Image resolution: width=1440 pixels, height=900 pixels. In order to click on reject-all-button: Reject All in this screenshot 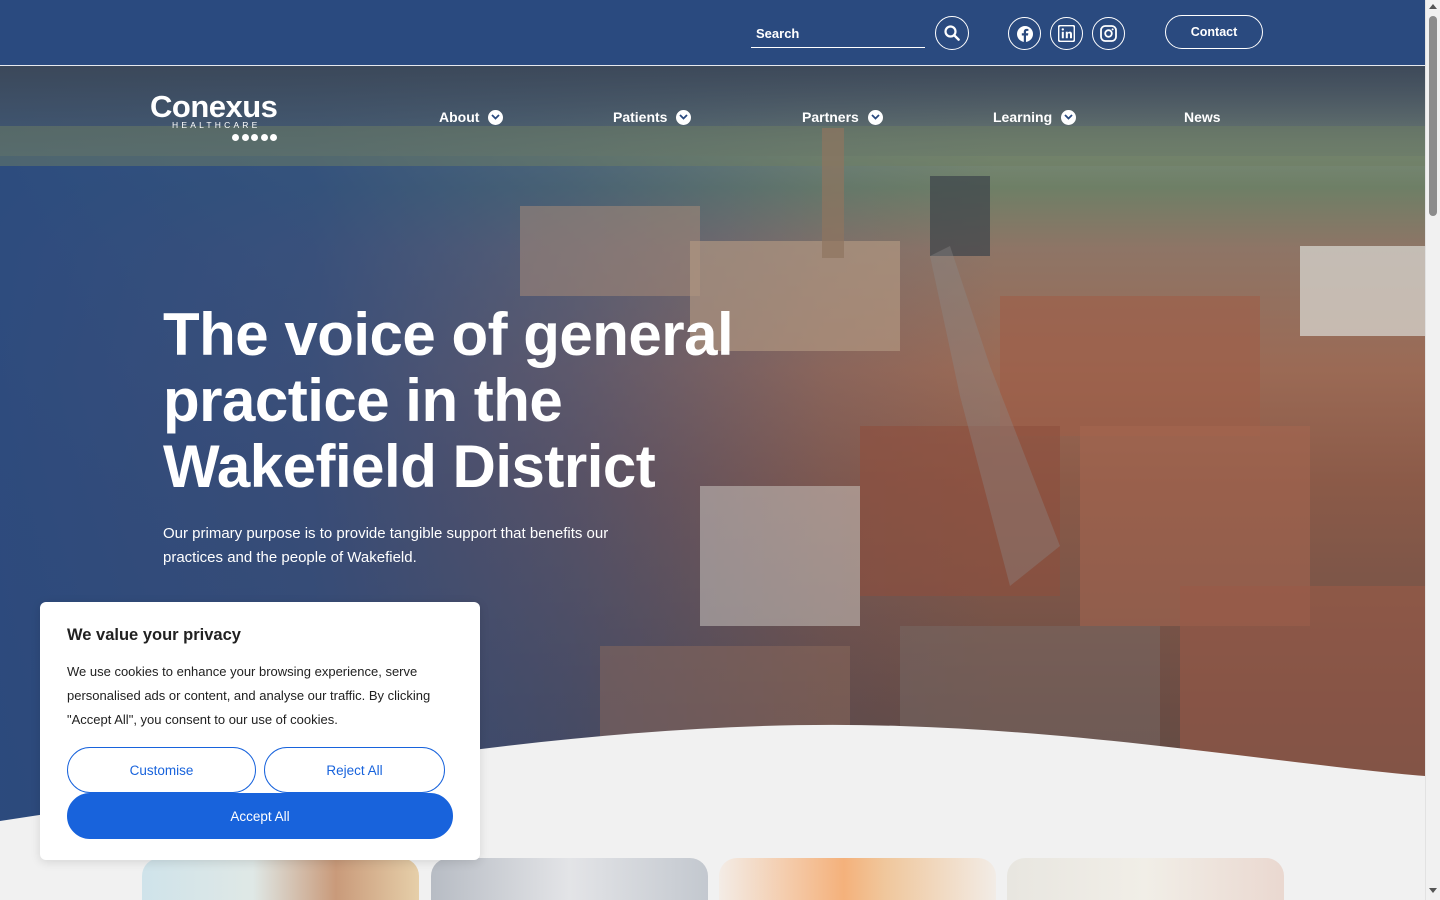, I will do `click(354, 770)`.